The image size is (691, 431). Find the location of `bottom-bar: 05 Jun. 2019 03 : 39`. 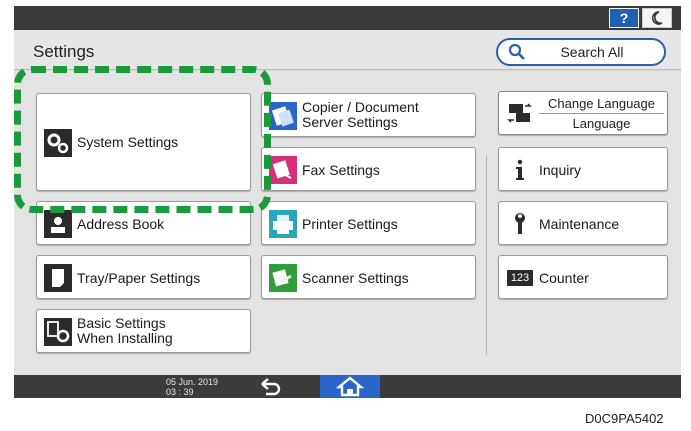

bottom-bar: 05 Jun. 2019 03 : 39 is located at coordinates (347, 386).